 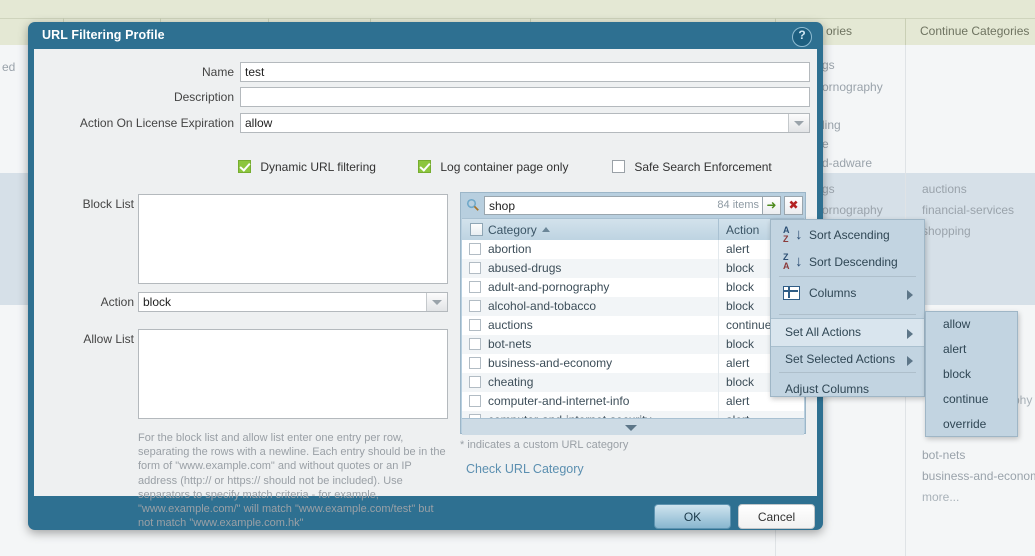 I want to click on menu-item-set-all-actions: Set All Actions, so click(x=847, y=332).